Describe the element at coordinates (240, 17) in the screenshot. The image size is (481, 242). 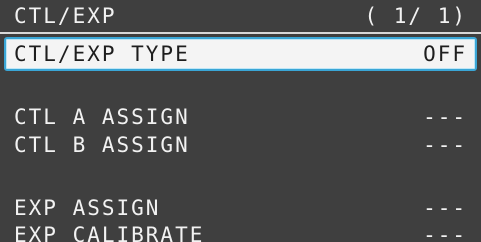
I see `menu-header: CTL/EXP ( 1/ 1)` at that location.